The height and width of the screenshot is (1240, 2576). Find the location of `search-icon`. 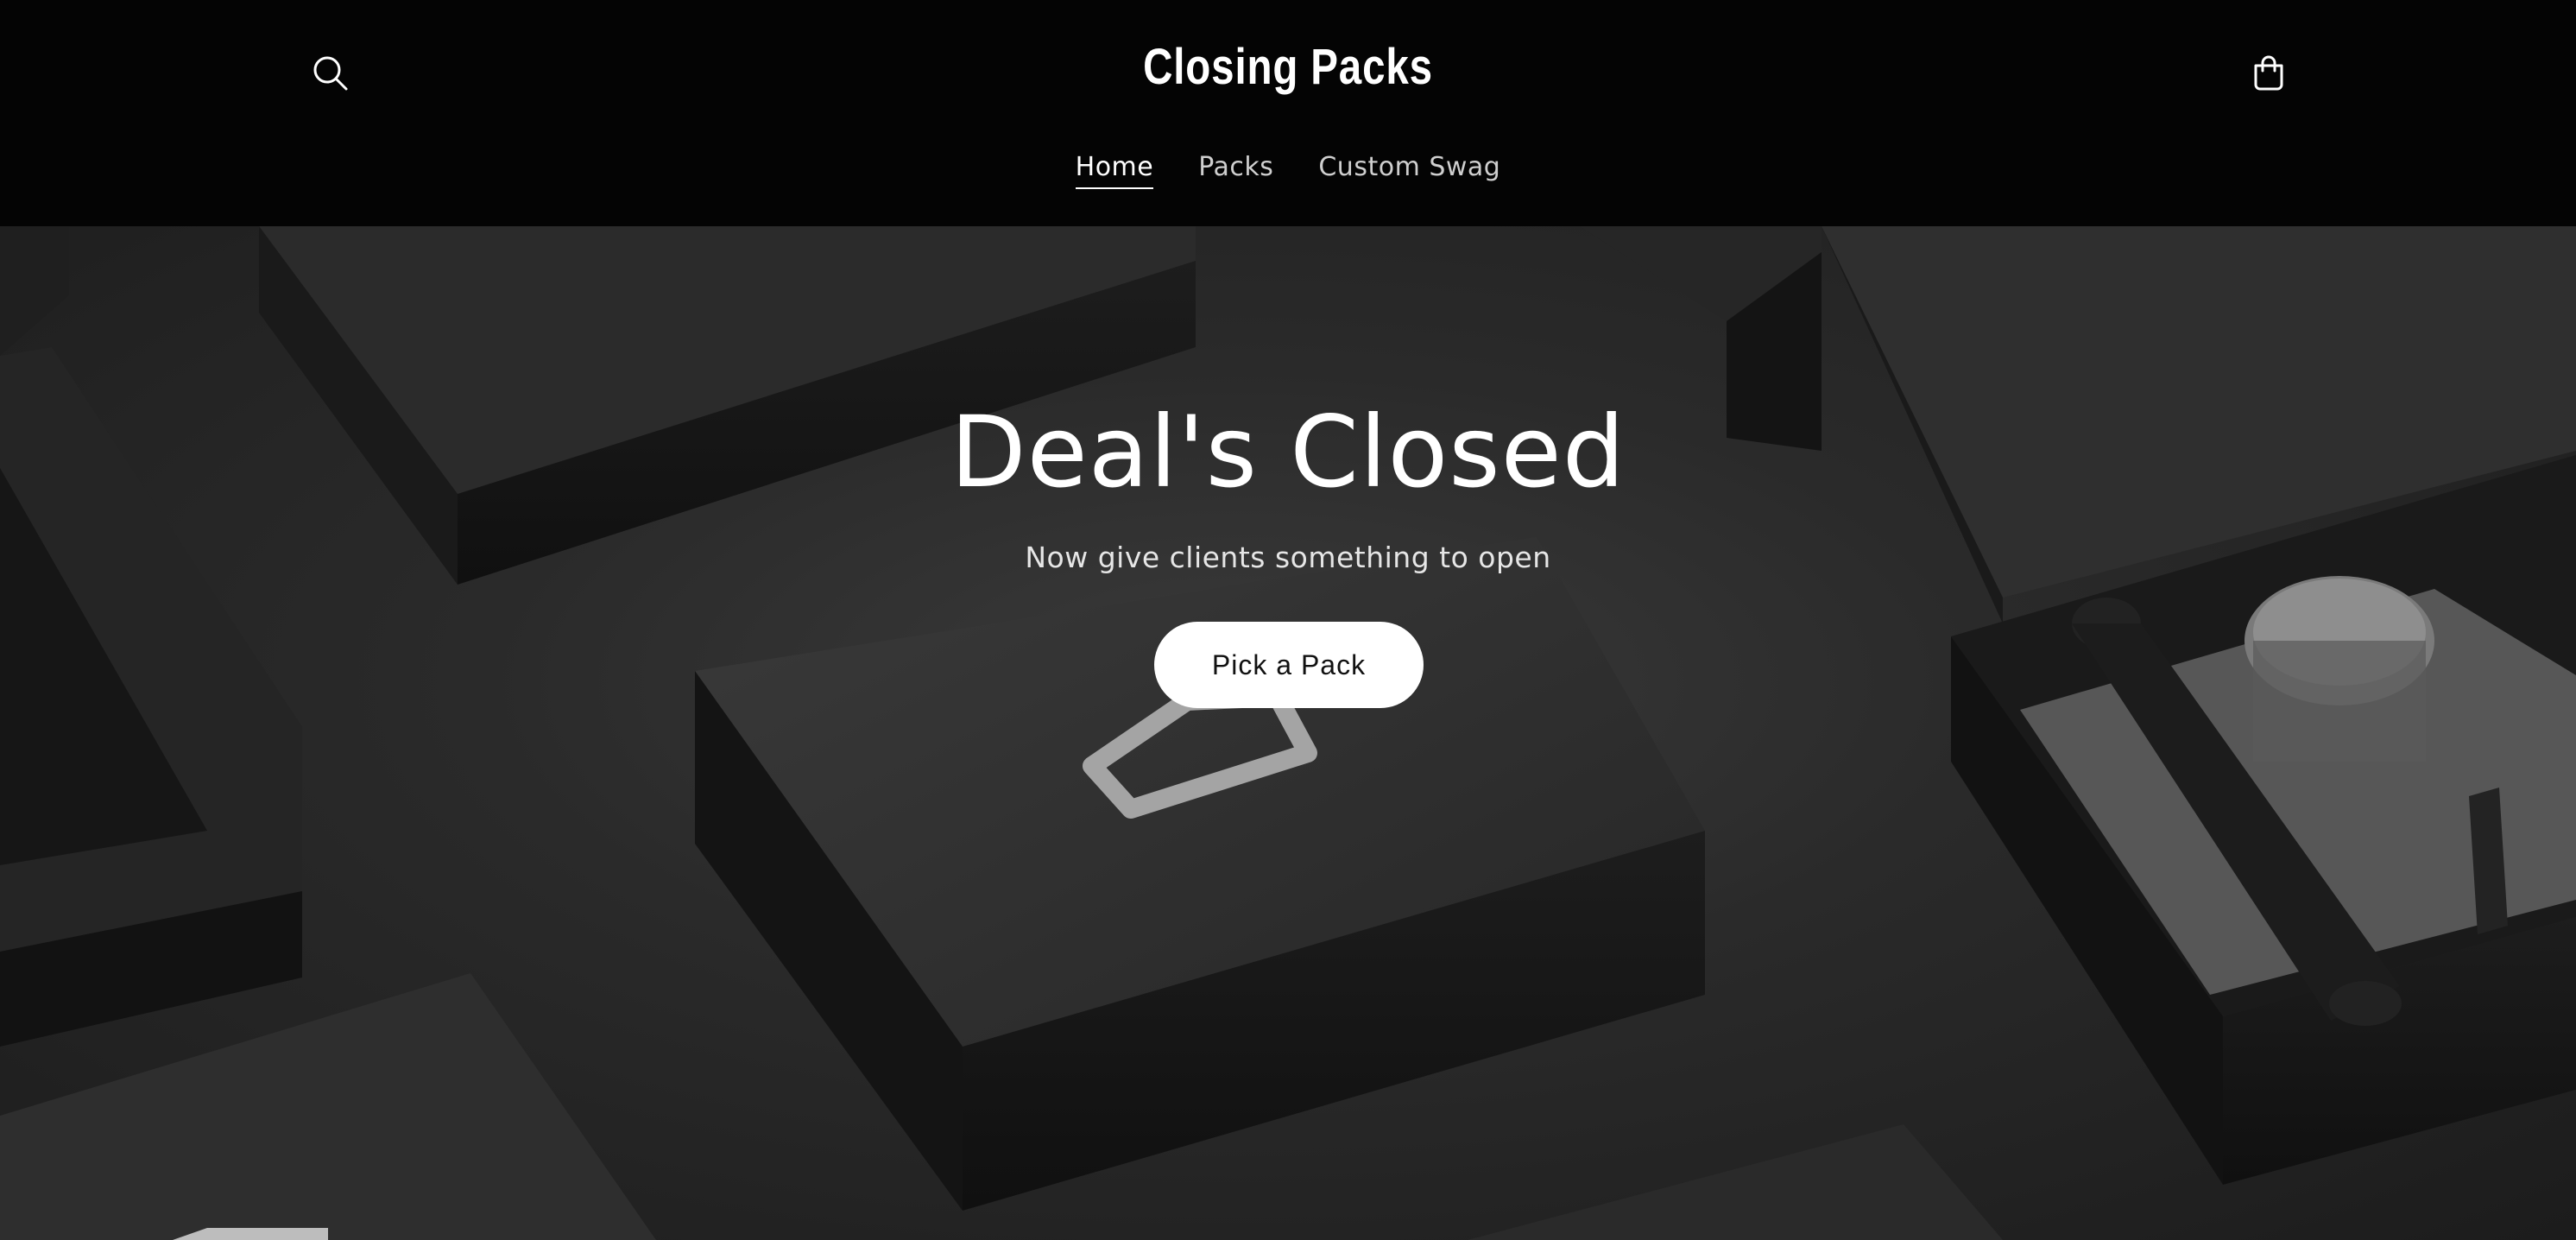

search-icon is located at coordinates (330, 73).